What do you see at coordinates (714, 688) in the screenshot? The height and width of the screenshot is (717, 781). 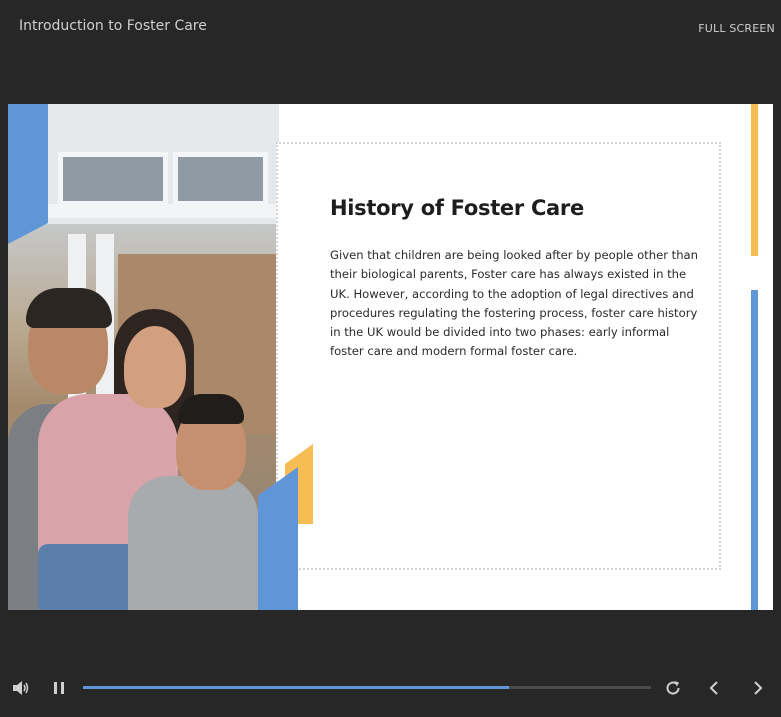 I see `chevron-left-icon` at bounding box center [714, 688].